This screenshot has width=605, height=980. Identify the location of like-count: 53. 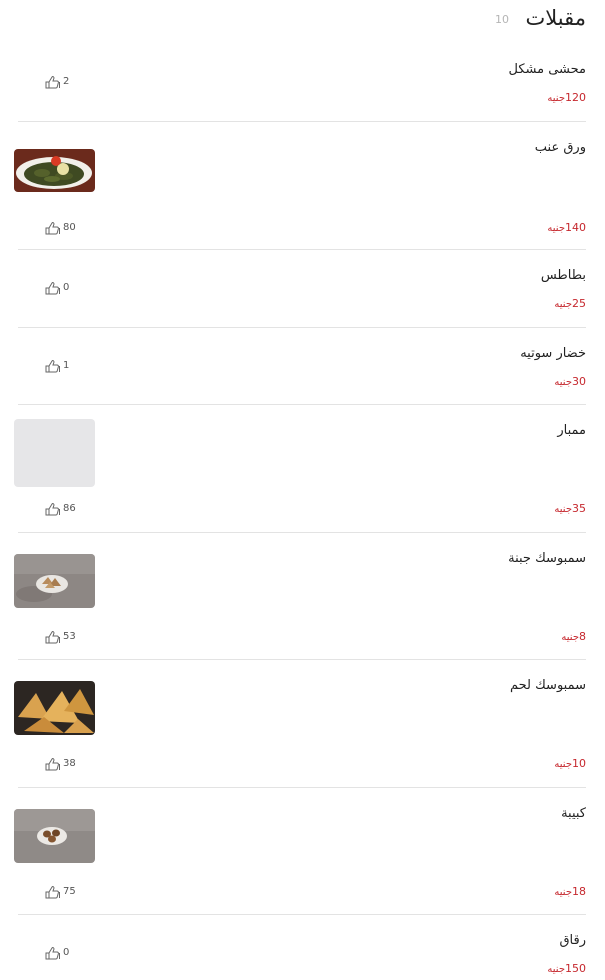
(69, 636).